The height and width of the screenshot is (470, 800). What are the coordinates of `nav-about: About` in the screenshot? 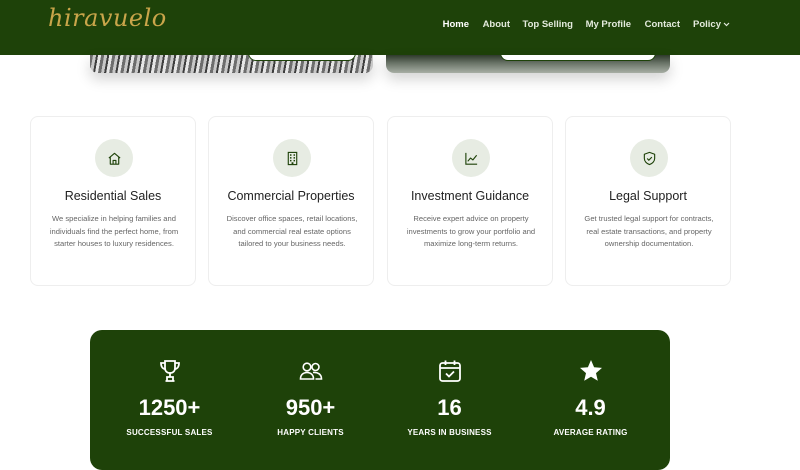 It's located at (496, 24).